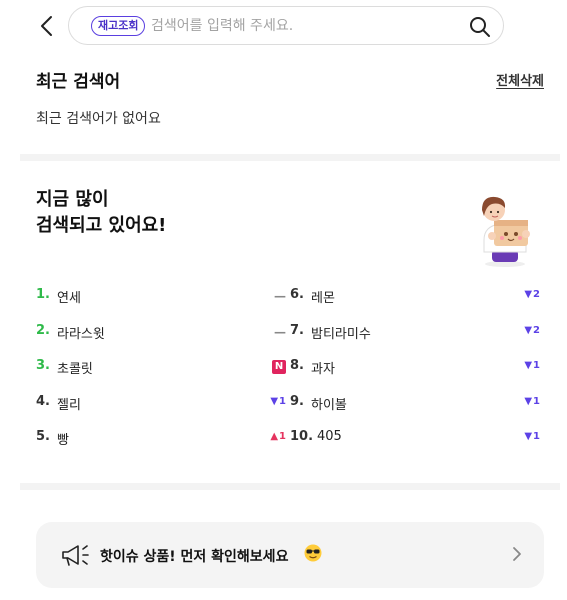 This screenshot has height=600, width=567. What do you see at coordinates (341, 332) in the screenshot?
I see `rank-term: 밤티라미수` at bounding box center [341, 332].